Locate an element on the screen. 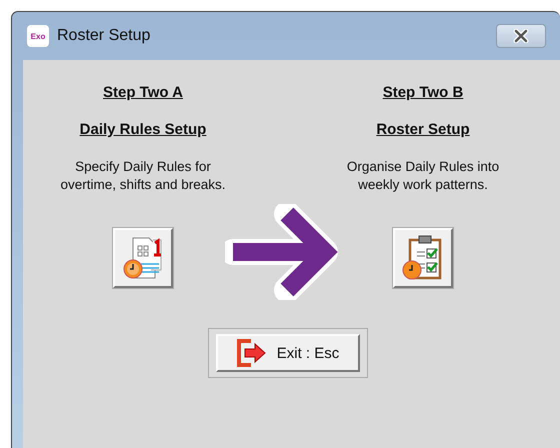 The width and height of the screenshot is (560, 448). step-heading: Step Two A is located at coordinates (143, 93).